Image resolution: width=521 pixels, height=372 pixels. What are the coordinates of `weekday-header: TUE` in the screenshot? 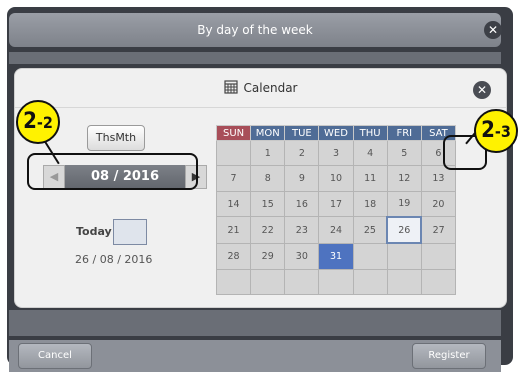 It's located at (302, 133).